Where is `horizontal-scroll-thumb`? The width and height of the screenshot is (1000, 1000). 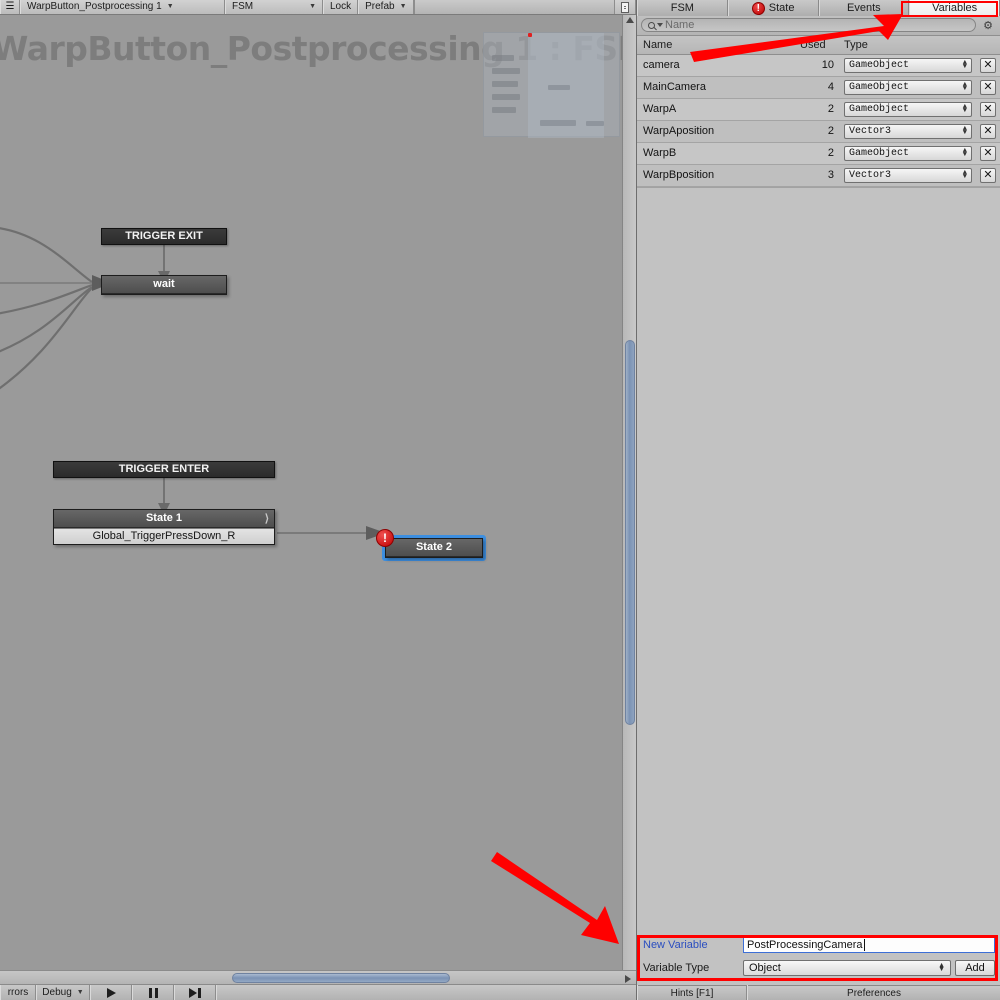 horizontal-scroll-thumb is located at coordinates (341, 978).